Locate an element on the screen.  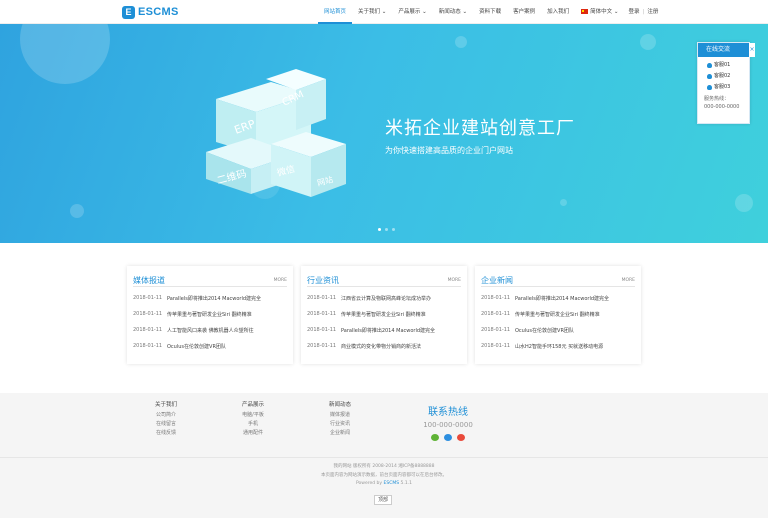
chat-header: 在线交流 × is located at coordinates (726, 50).